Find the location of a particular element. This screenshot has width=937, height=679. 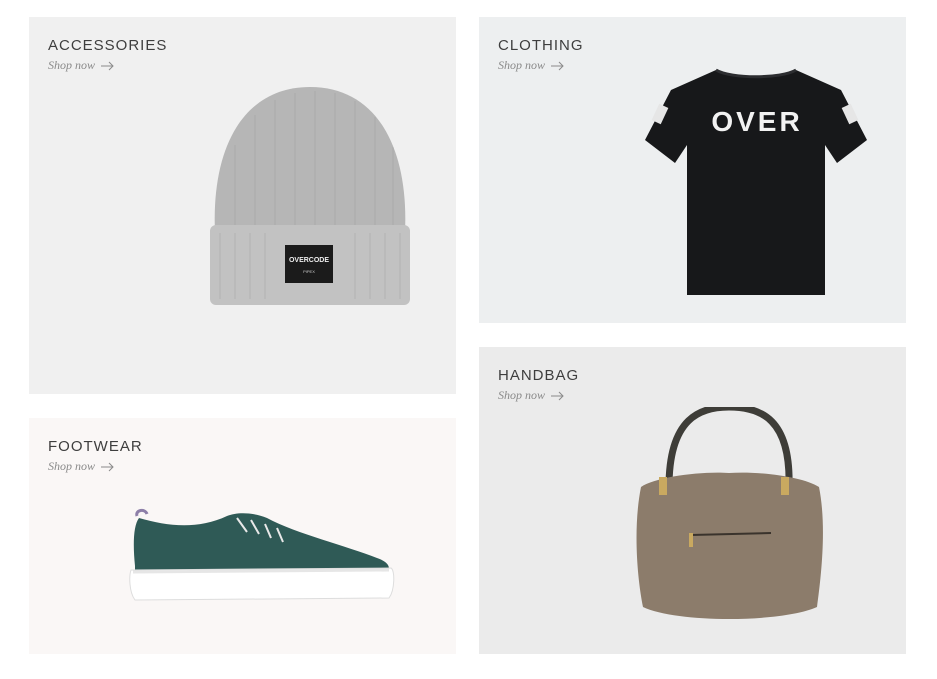

category-title: HANDBAG is located at coordinates (539, 375).